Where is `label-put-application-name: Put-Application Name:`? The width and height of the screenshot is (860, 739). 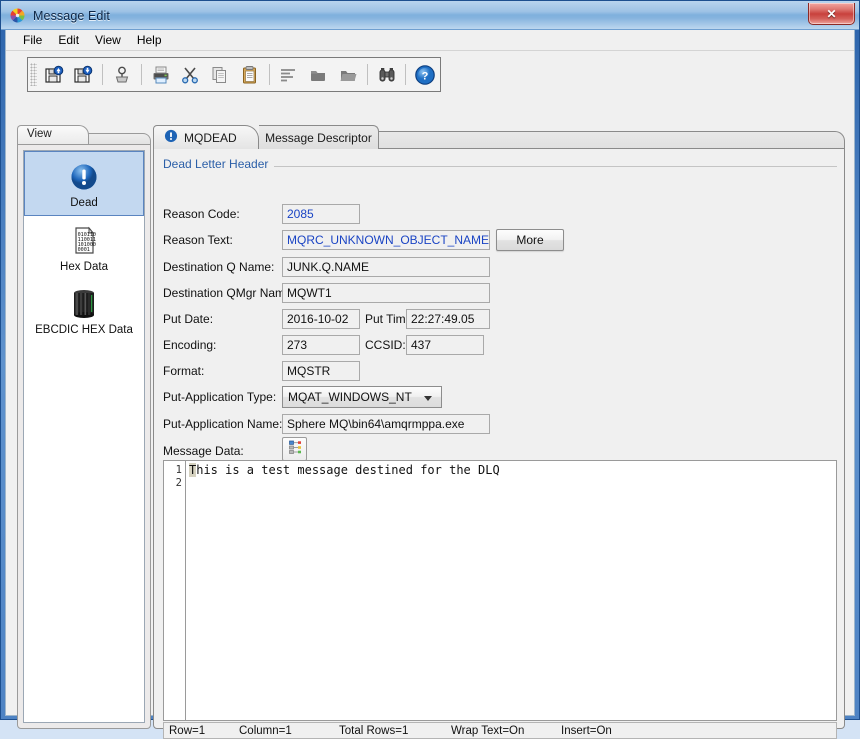 label-put-application-name: Put-Application Name: is located at coordinates (223, 424).